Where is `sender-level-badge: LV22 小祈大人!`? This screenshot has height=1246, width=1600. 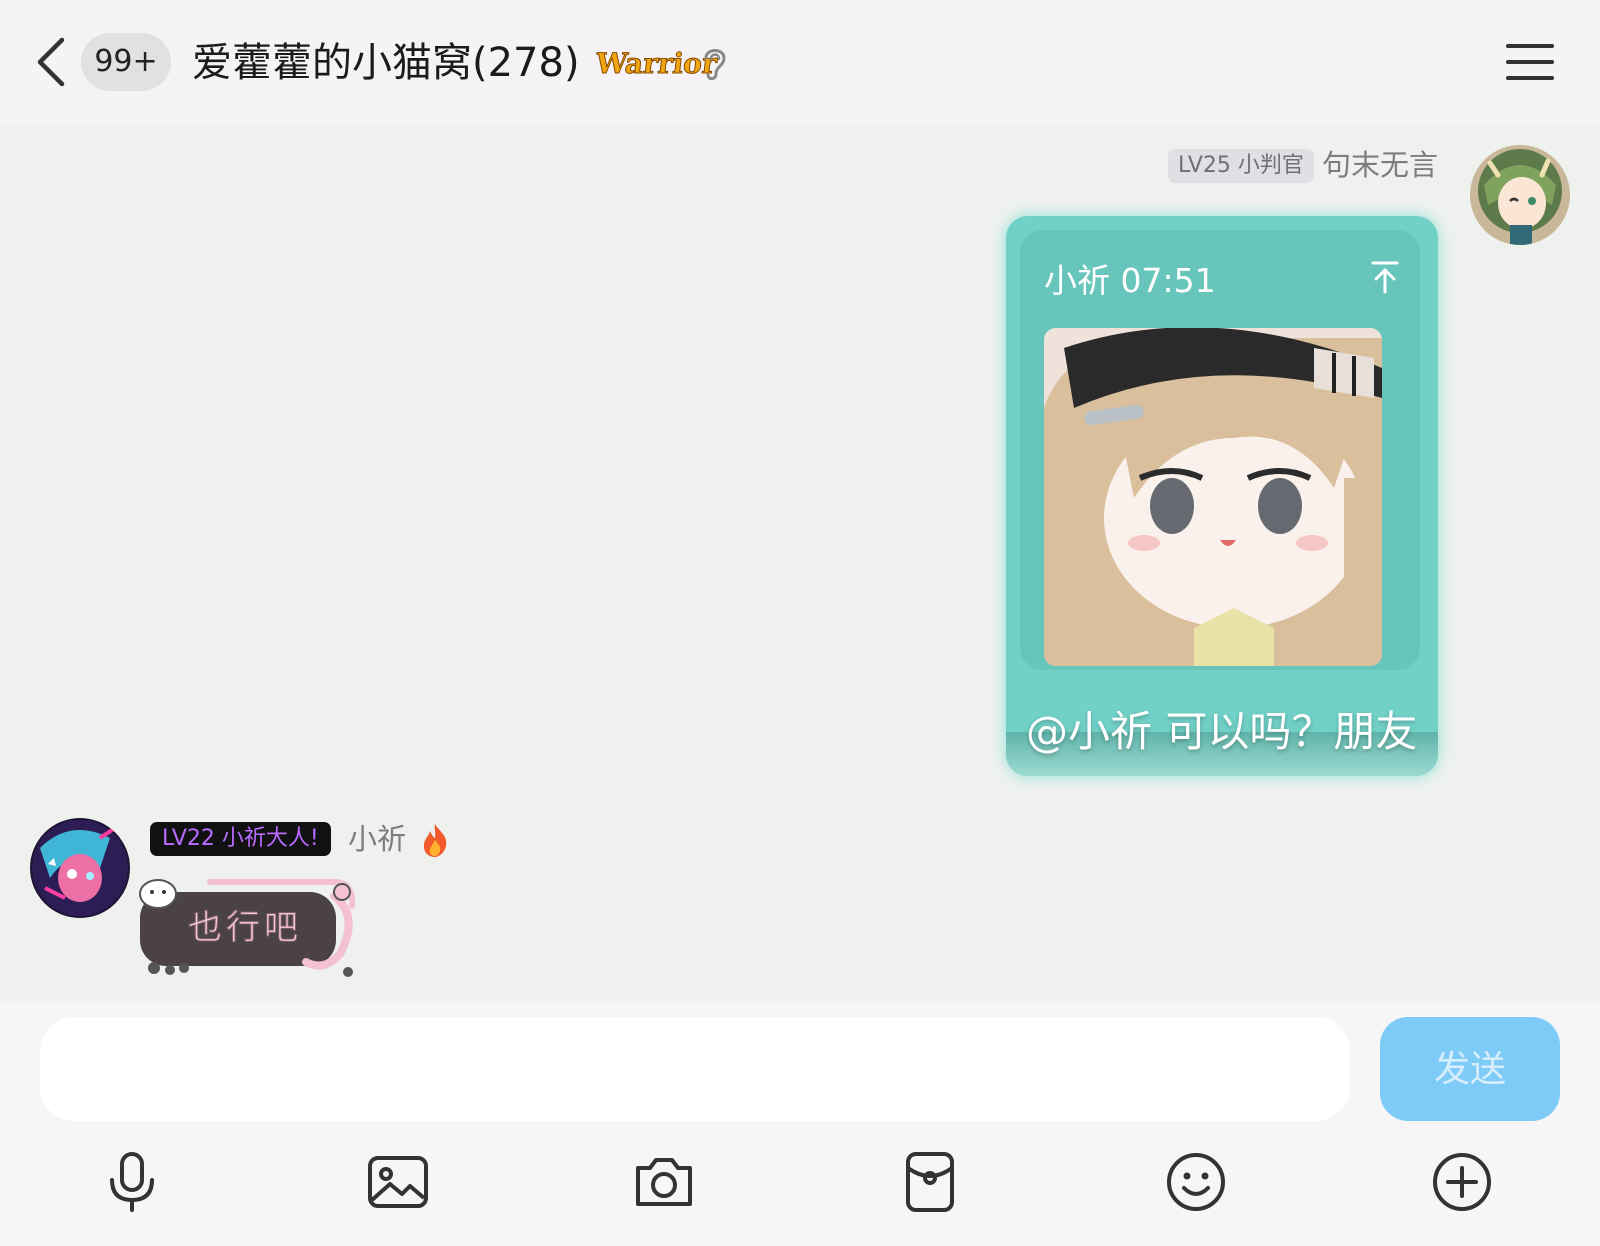
sender-level-badge: LV22 小祈大人! is located at coordinates (240, 839).